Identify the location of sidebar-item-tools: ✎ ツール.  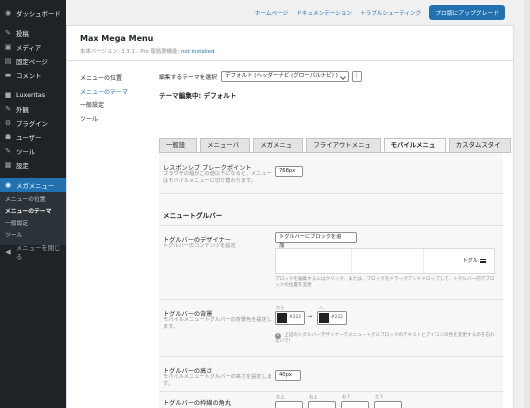
(33, 151).